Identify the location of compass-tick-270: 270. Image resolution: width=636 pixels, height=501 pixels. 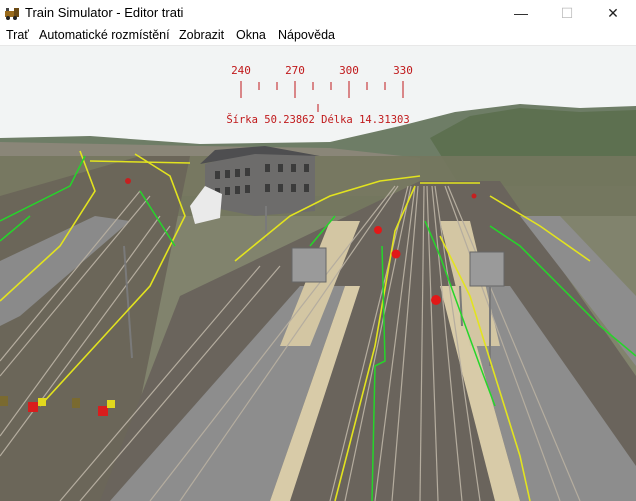
(295, 70).